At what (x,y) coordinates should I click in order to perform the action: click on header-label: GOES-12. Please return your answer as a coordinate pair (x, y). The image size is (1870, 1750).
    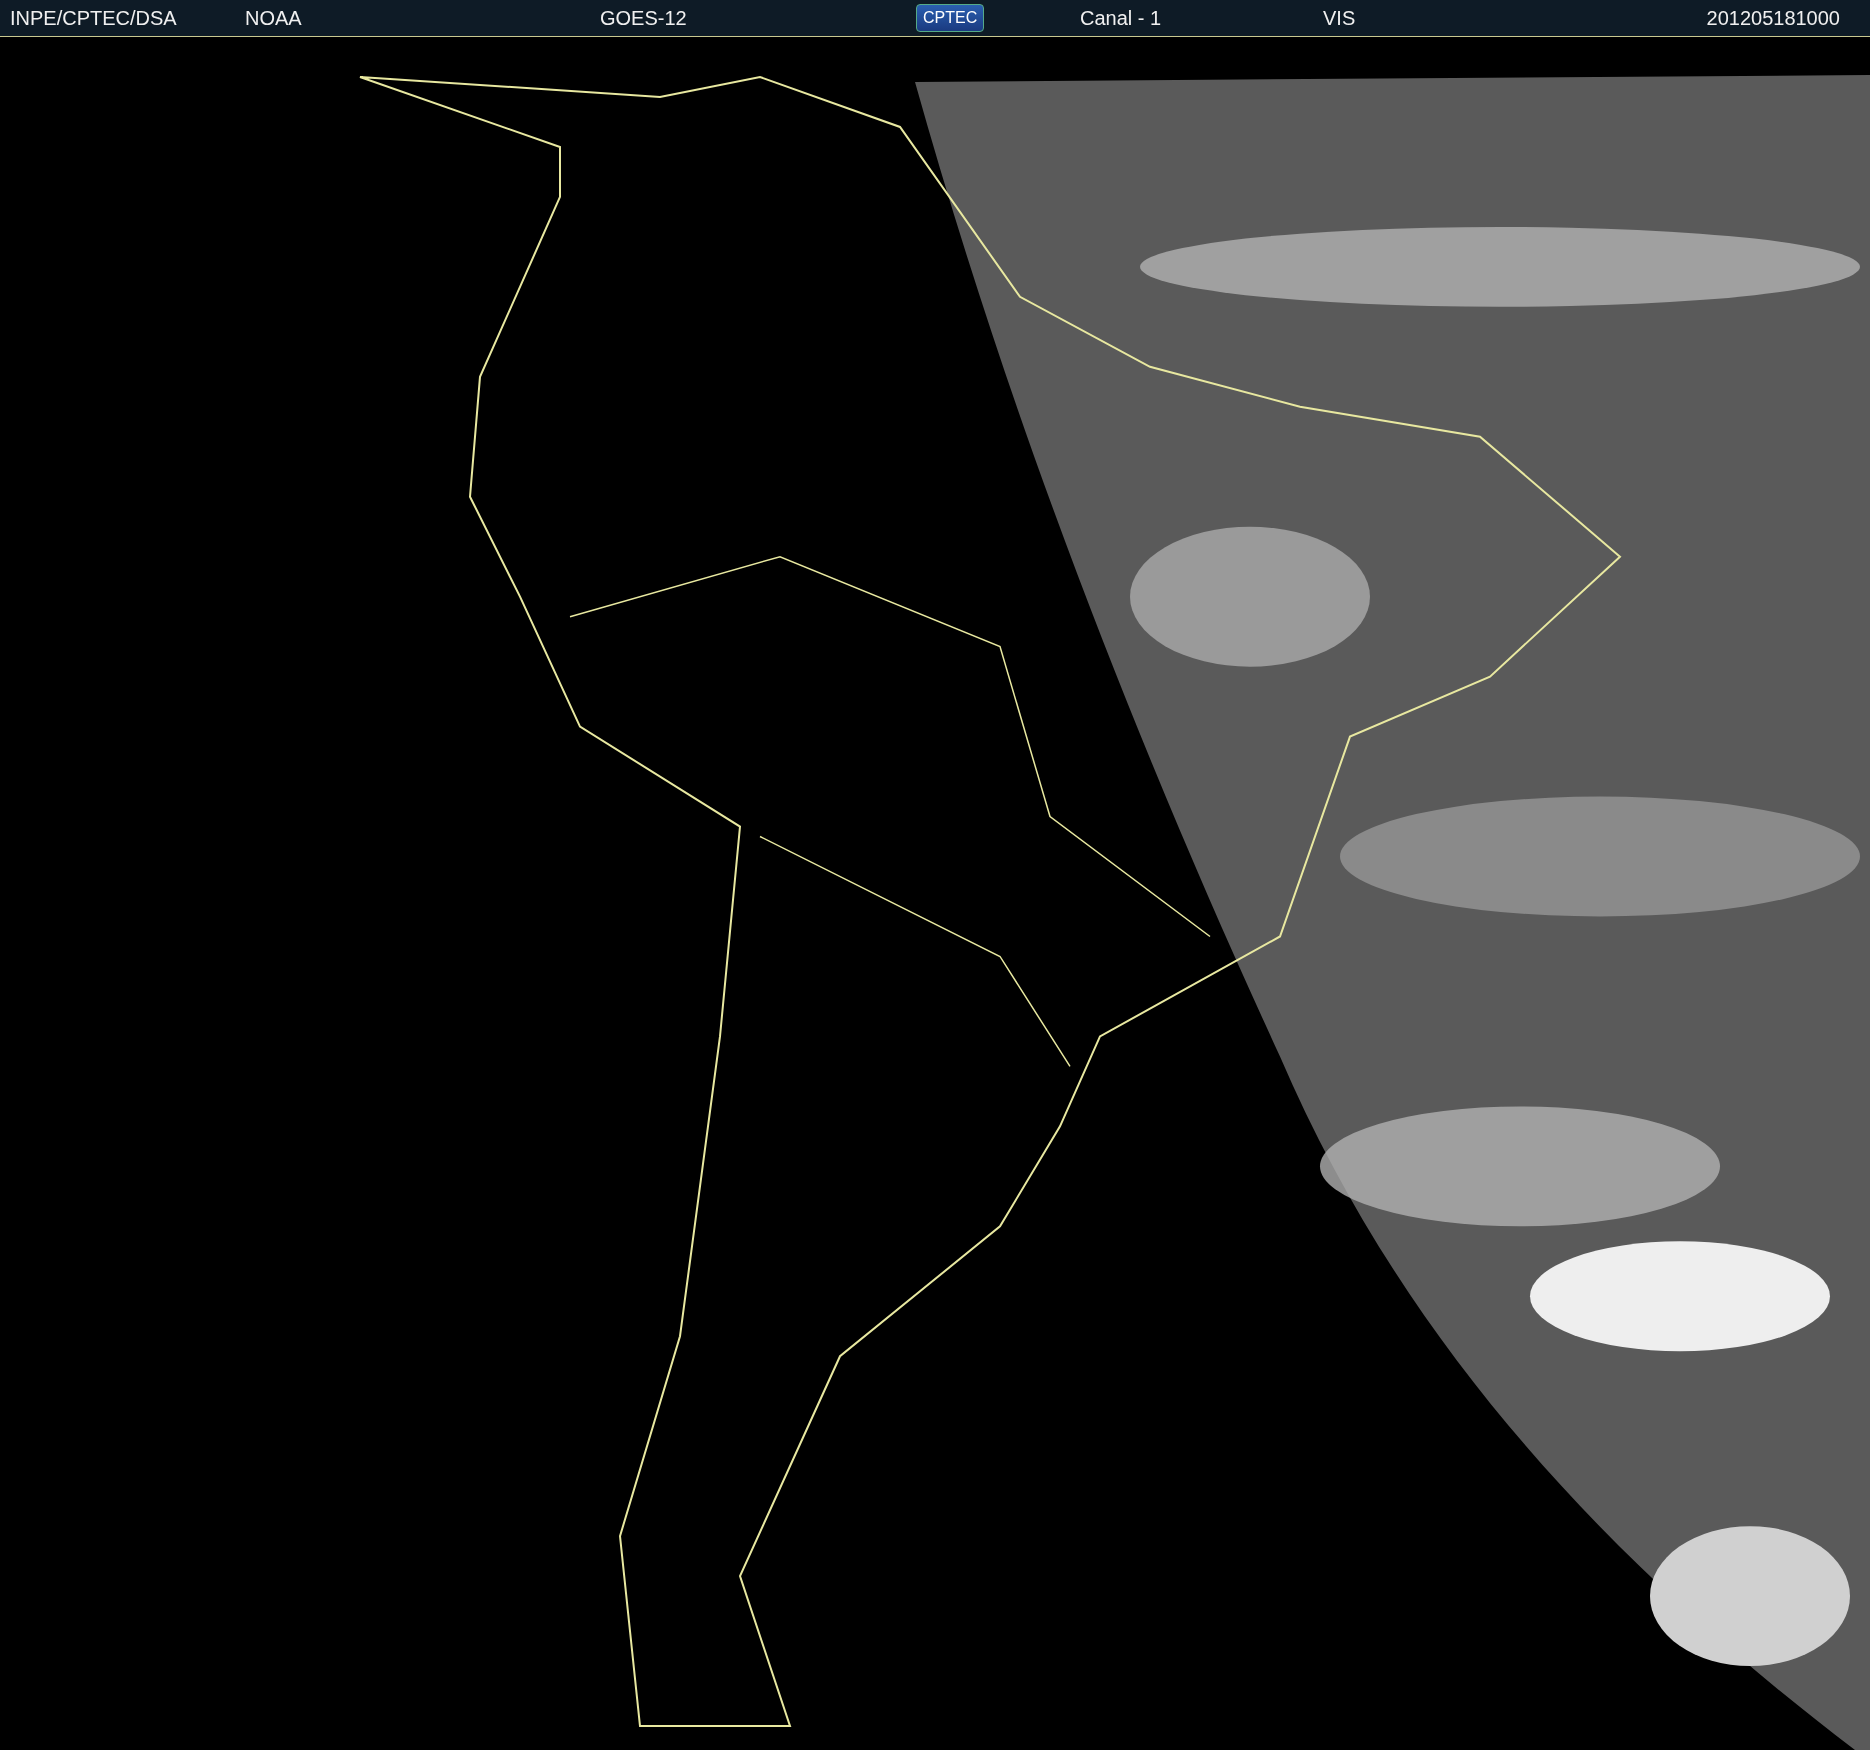
    Looking at the image, I should click on (643, 18).